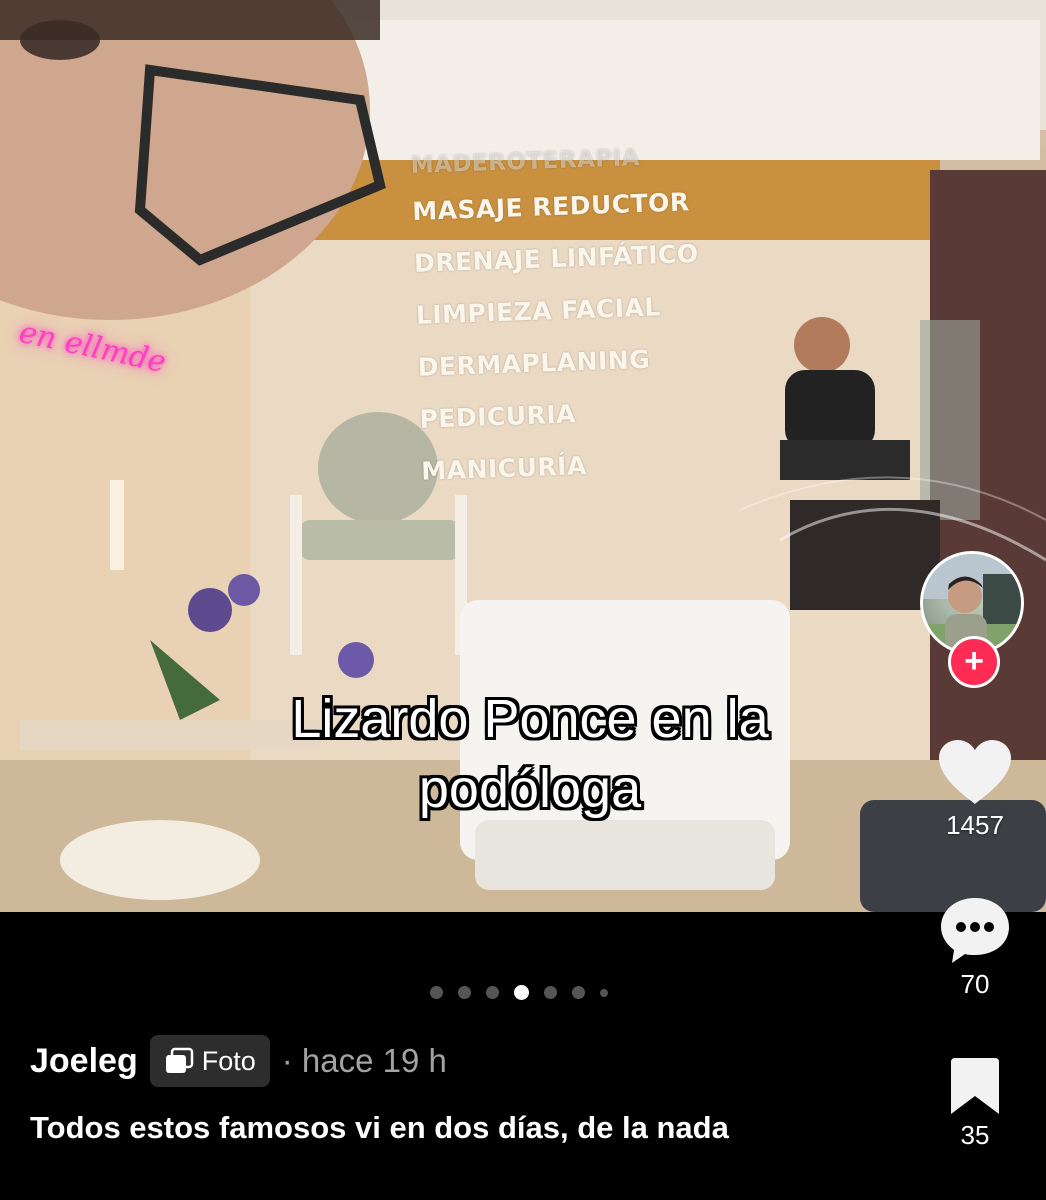  Describe the element at coordinates (975, 1135) in the screenshot. I see `save-count: 35` at that location.